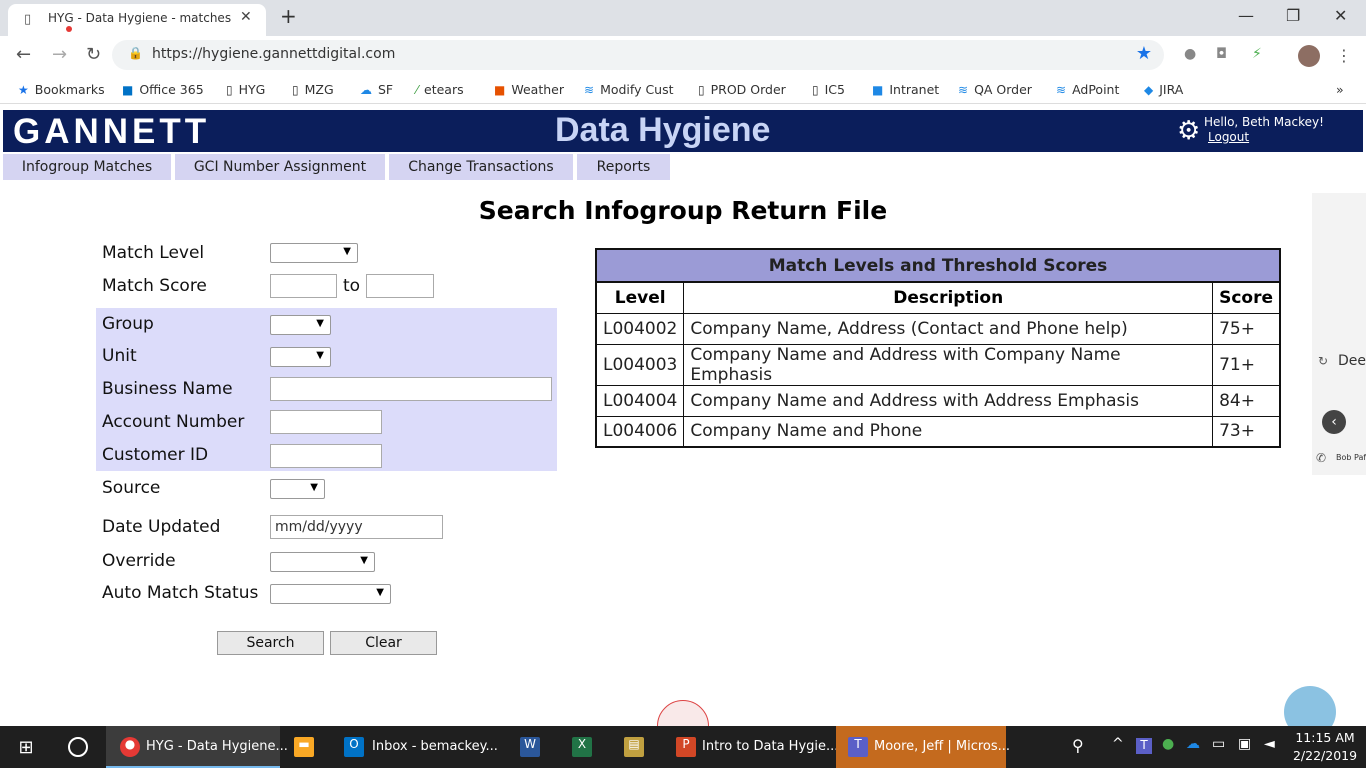 The image size is (1366, 768). Describe the element at coordinates (1293, 15) in the screenshot. I see `maximize-icon: ❐` at that location.